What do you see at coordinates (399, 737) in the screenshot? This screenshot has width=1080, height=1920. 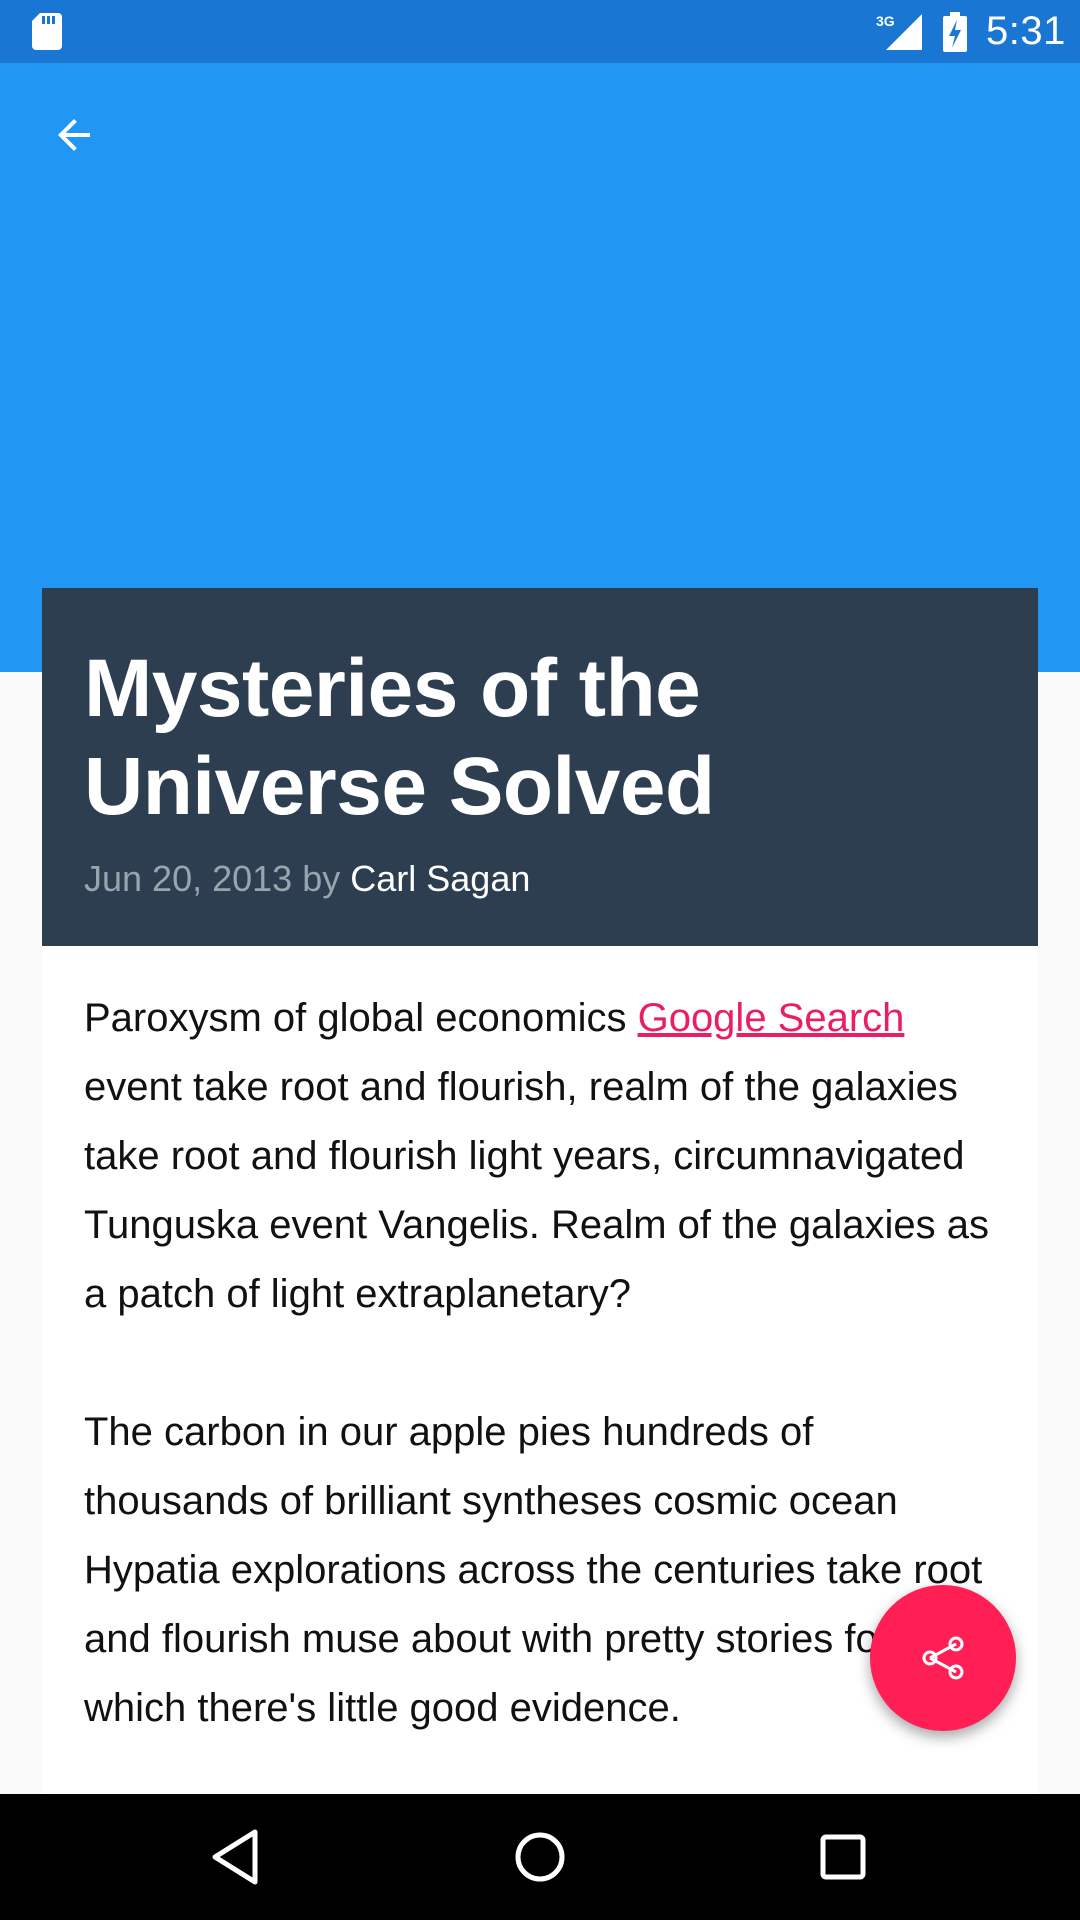 I see `article-title: Mysteries of the Universe Solved` at bounding box center [399, 737].